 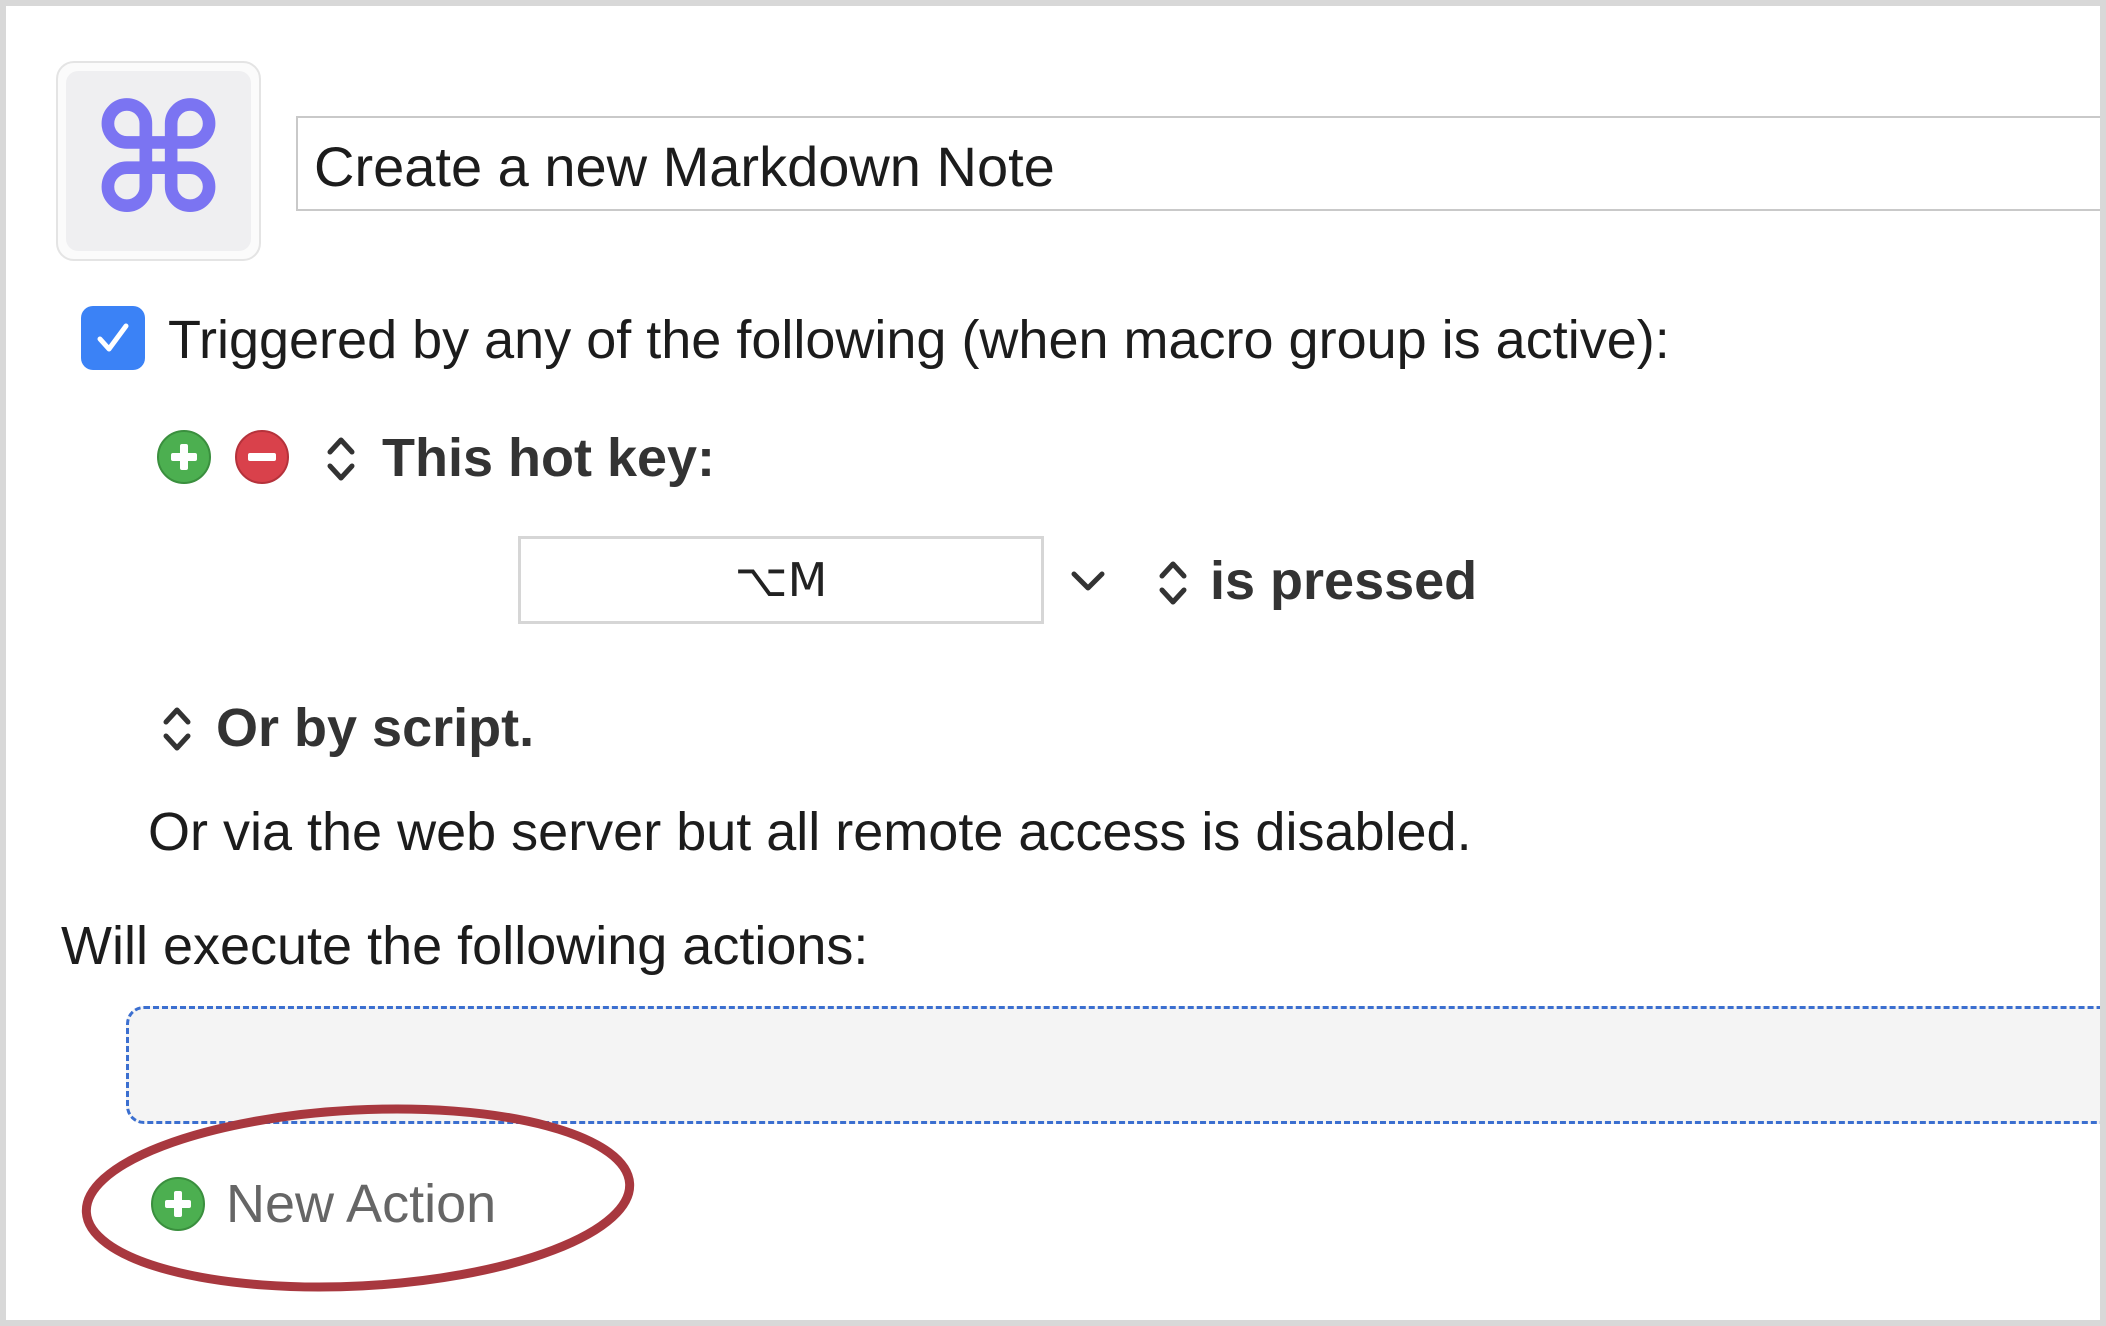 I want to click on checkmark-icon, so click(x=113, y=337).